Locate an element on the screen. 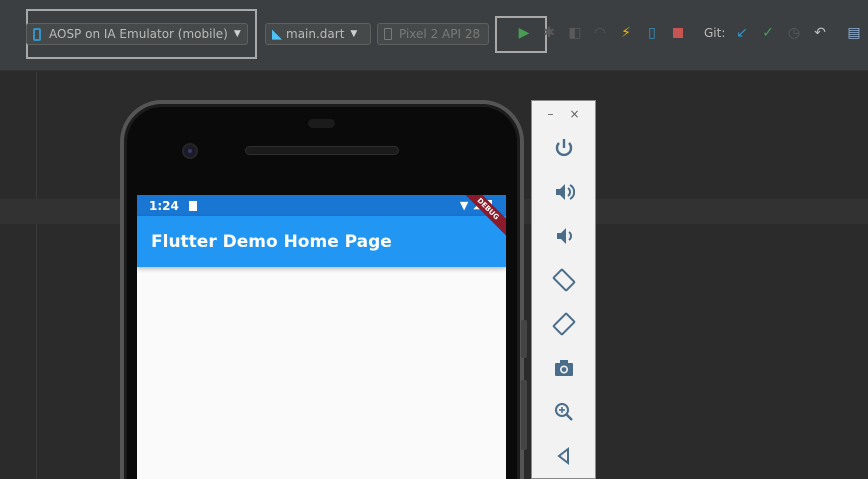  git-rollback-icon: ↶ is located at coordinates (820, 33).